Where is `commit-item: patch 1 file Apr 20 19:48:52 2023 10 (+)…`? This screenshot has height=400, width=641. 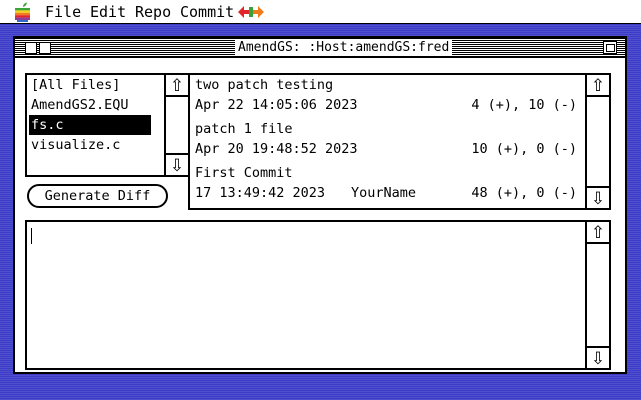
commit-item: patch 1 file Apr 20 19:48:52 2023 10 (+)… is located at coordinates (388, 141).